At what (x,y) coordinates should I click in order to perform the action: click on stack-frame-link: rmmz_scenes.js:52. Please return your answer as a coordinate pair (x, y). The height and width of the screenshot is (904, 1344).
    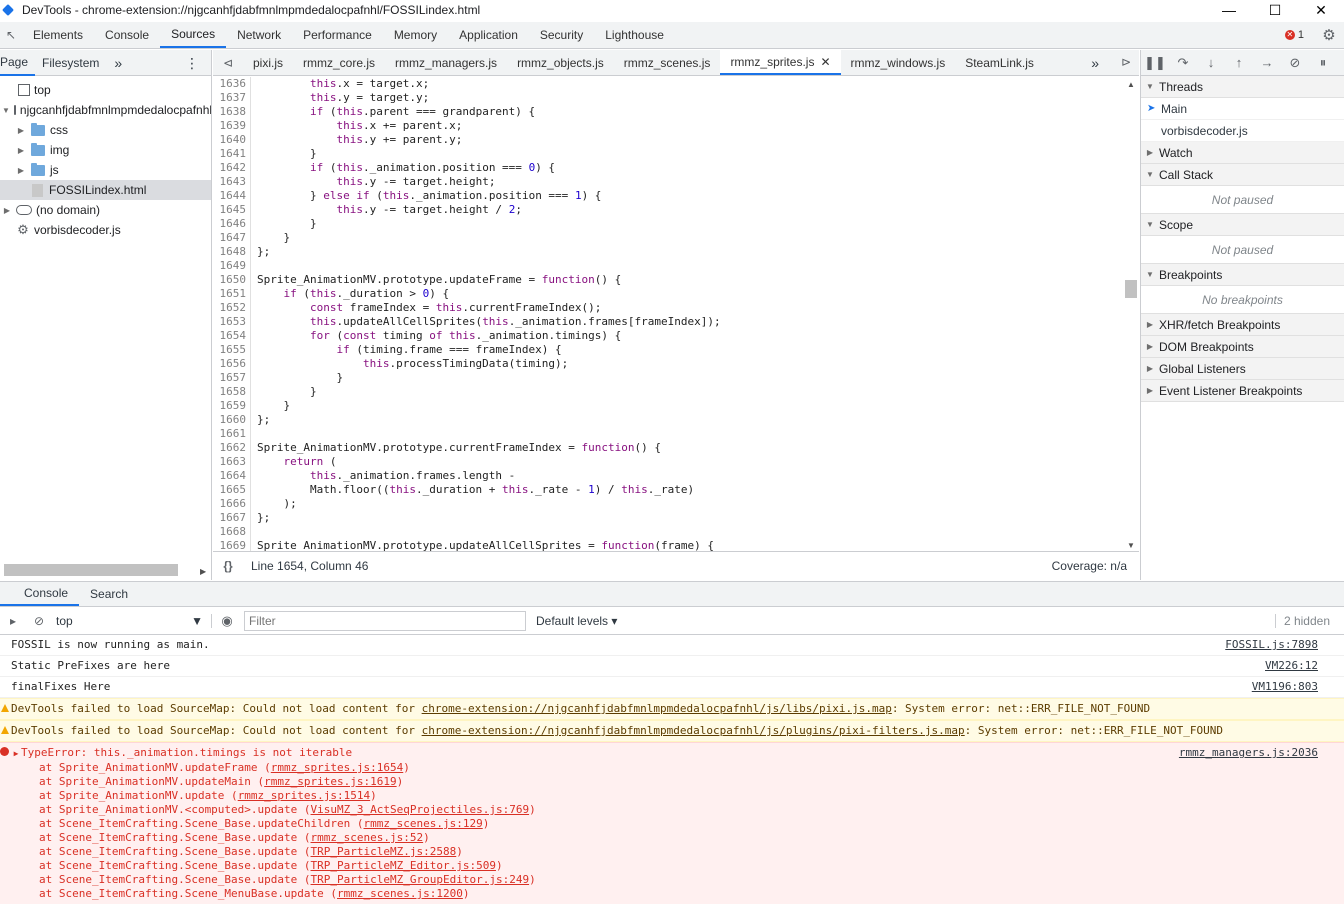
    Looking at the image, I should click on (367, 837).